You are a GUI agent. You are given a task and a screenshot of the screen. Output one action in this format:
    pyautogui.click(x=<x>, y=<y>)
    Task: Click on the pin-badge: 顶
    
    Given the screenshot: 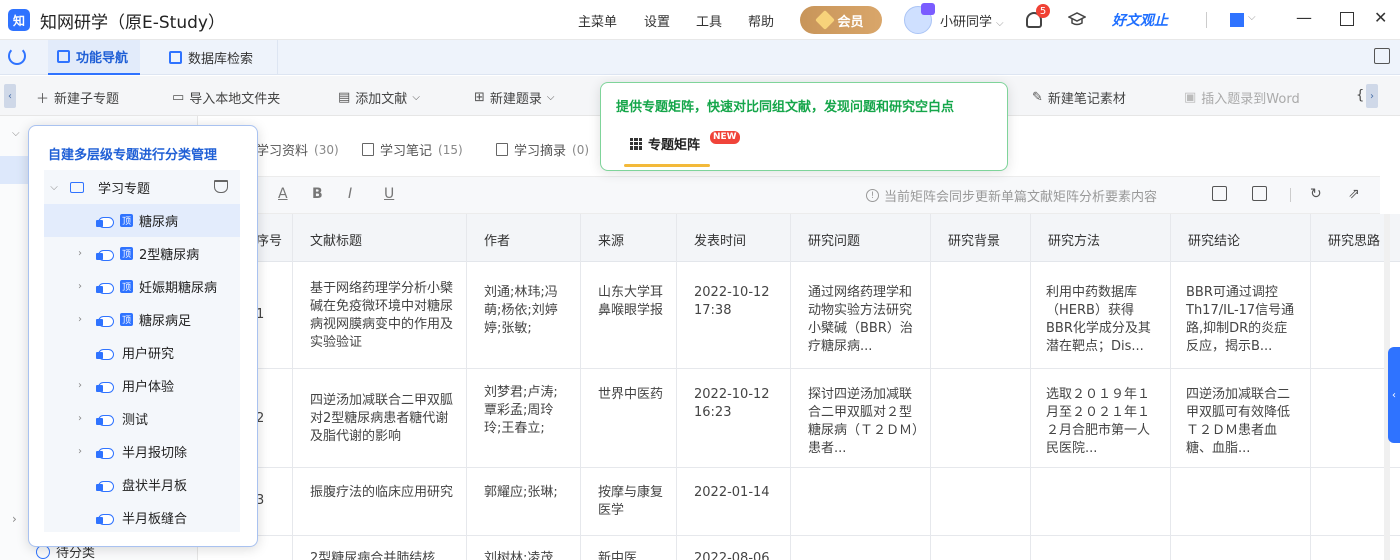 What is the action you would take?
    pyautogui.click(x=126, y=253)
    